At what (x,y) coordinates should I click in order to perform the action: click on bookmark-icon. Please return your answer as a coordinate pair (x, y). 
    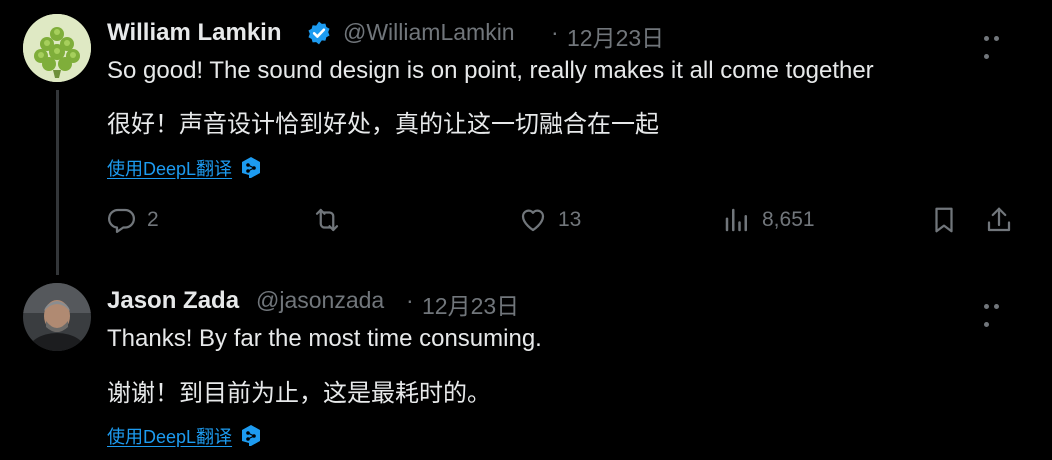
    Looking at the image, I should click on (944, 220).